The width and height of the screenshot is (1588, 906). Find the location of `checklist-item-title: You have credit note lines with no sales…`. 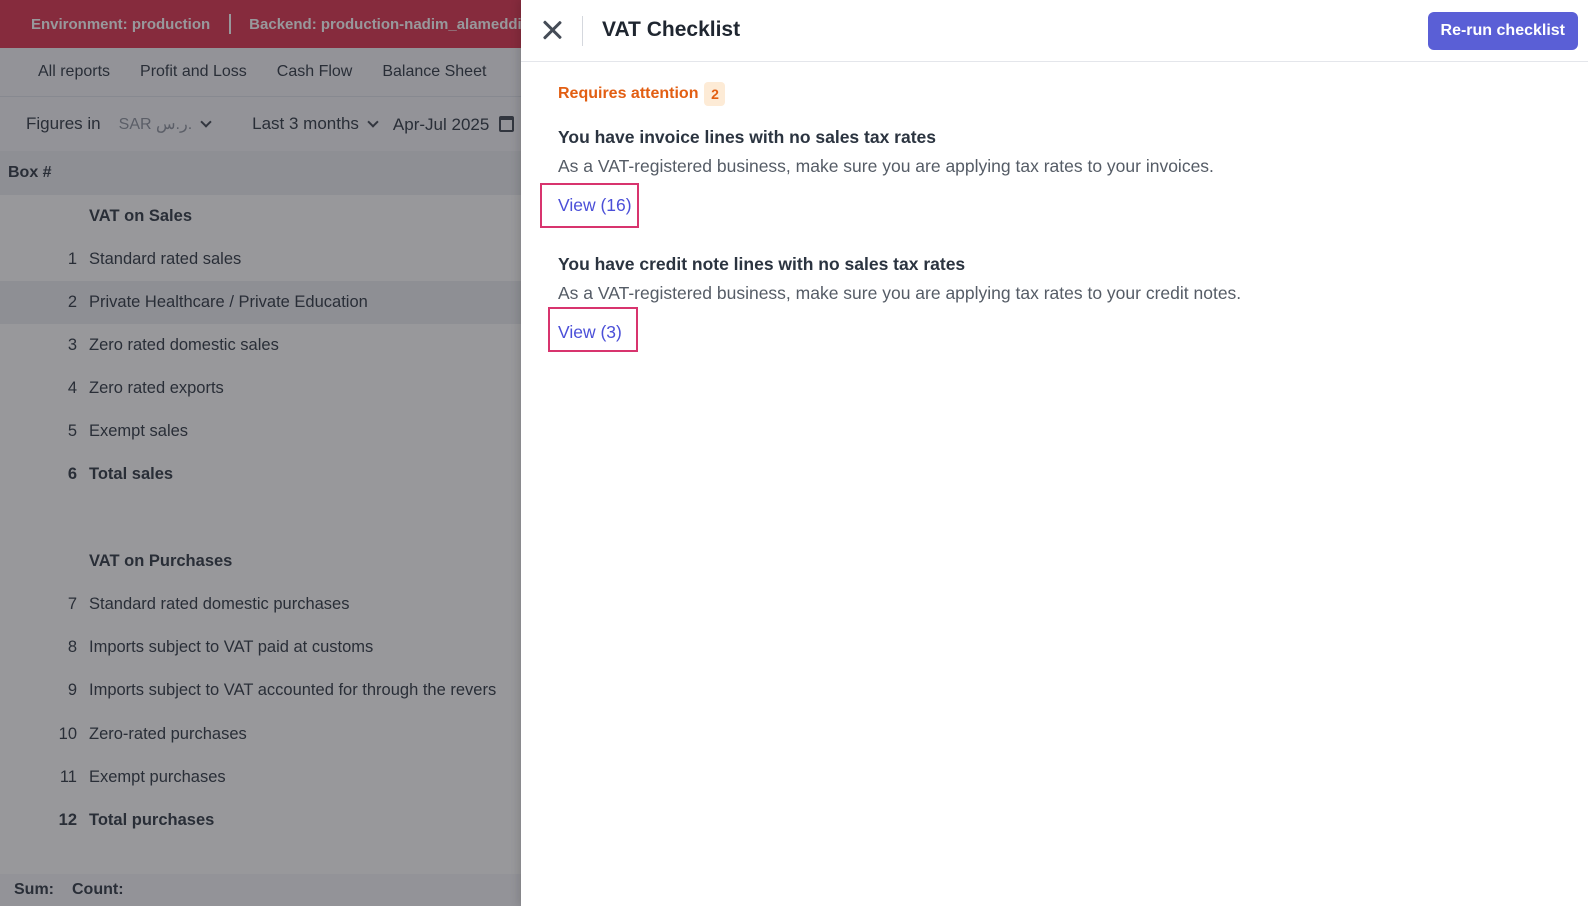

checklist-item-title: You have credit note lines with no sales… is located at coordinates (762, 264).